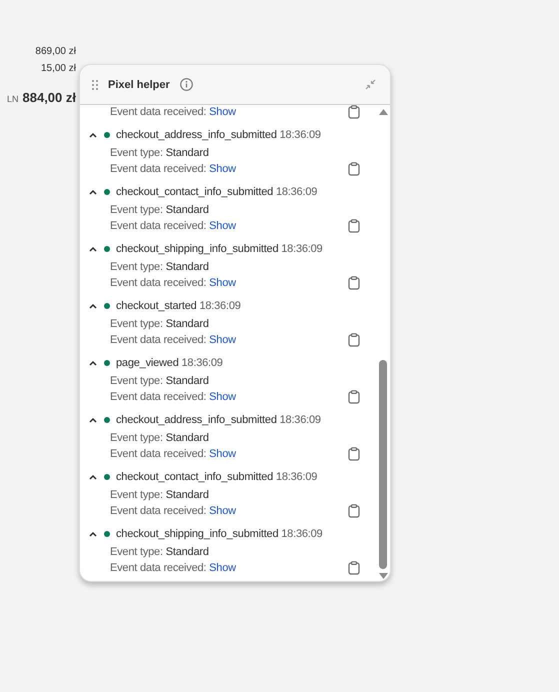  Describe the element at coordinates (139, 84) in the screenshot. I see `panel-title: Pixel helper` at that location.